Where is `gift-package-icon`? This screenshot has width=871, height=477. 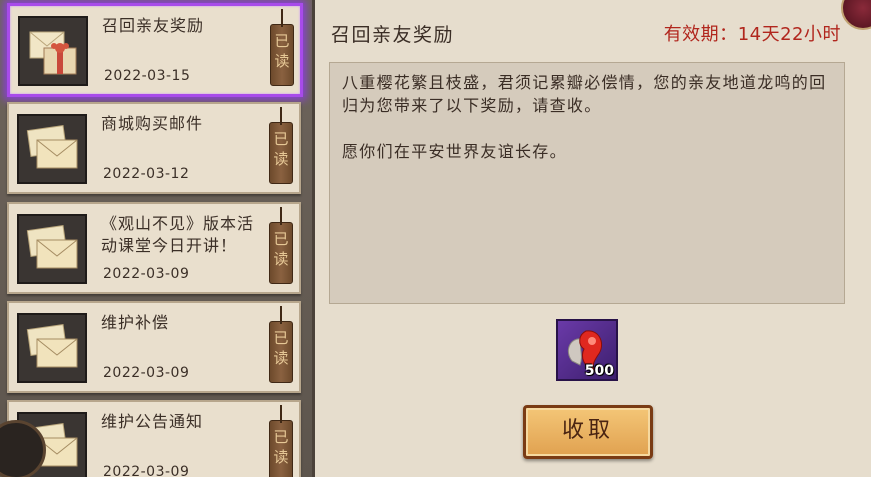
gift-package-icon is located at coordinates (53, 51).